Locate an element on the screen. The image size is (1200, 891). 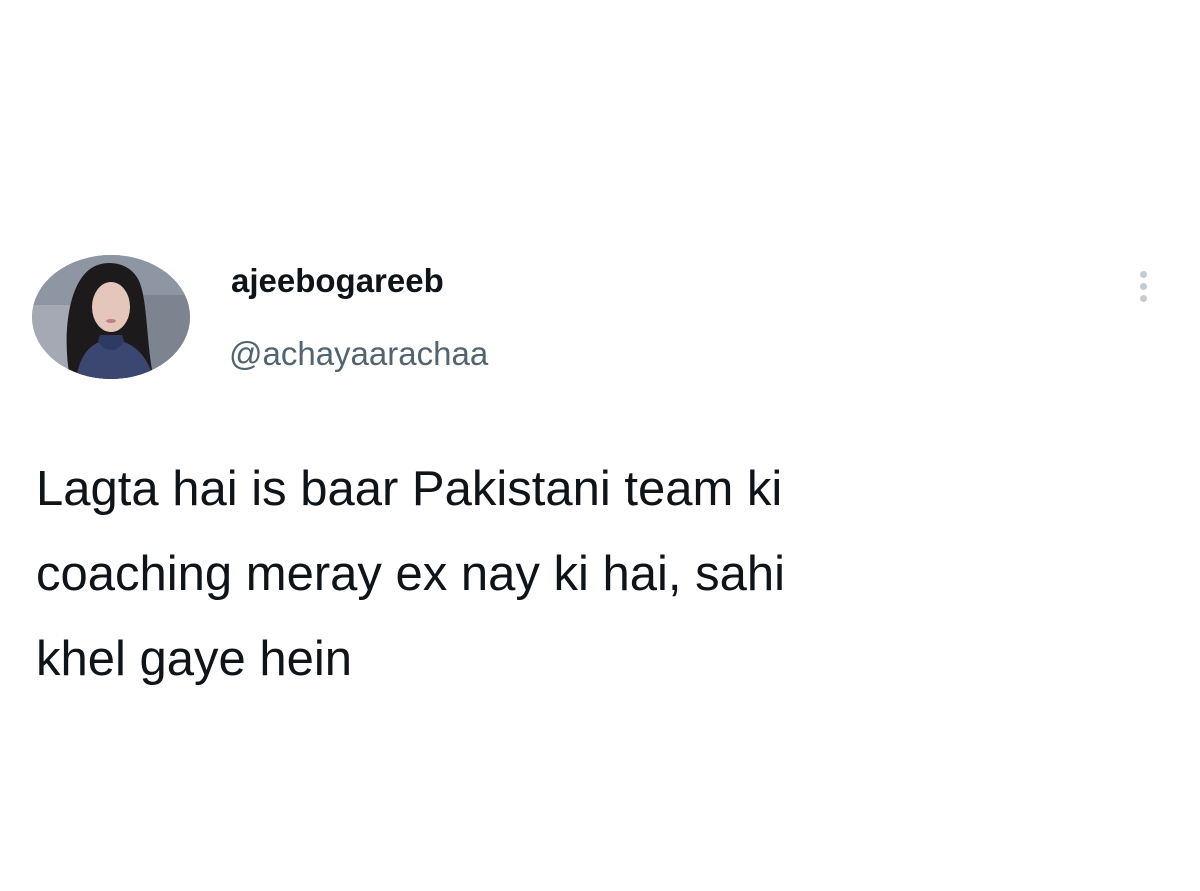
display-name: ajeebogareeb is located at coordinates (337, 281).